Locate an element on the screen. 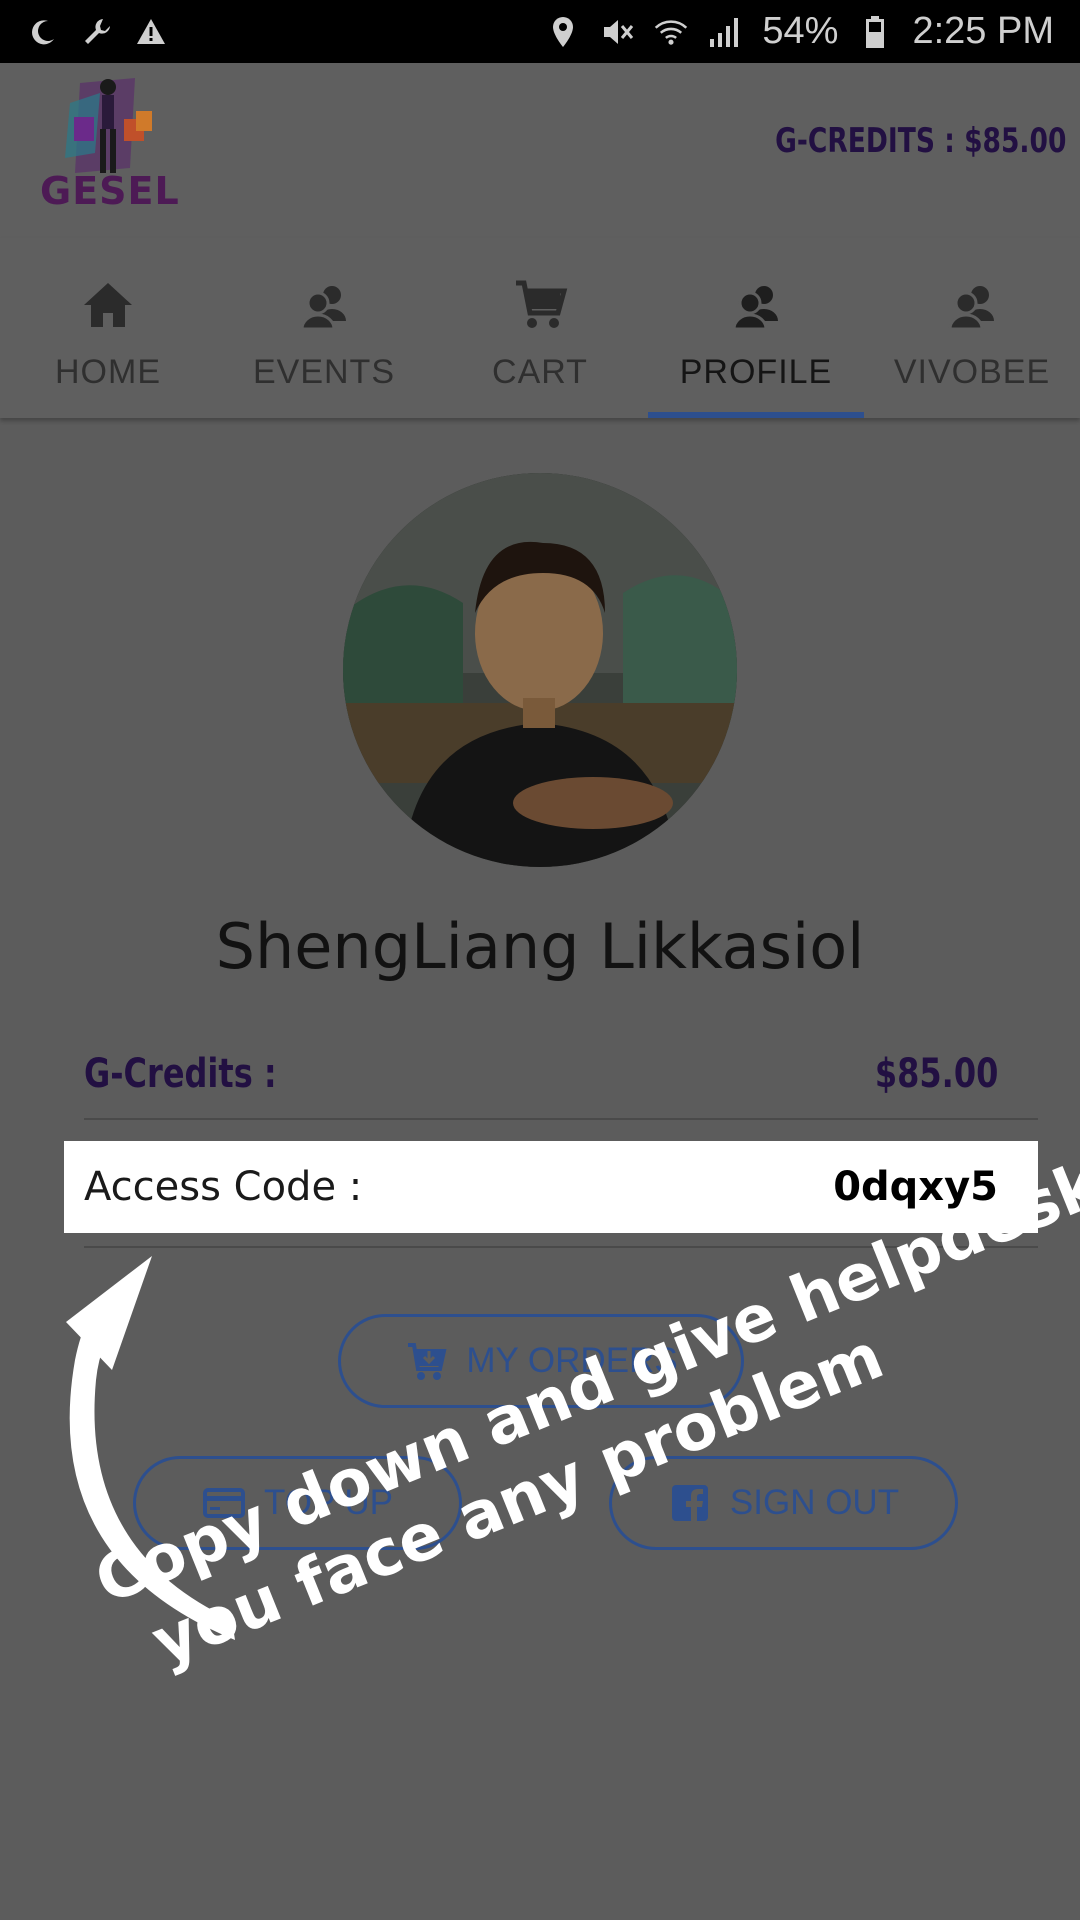 This screenshot has height=1920, width=1080. cart-icon is located at coordinates (542, 304).